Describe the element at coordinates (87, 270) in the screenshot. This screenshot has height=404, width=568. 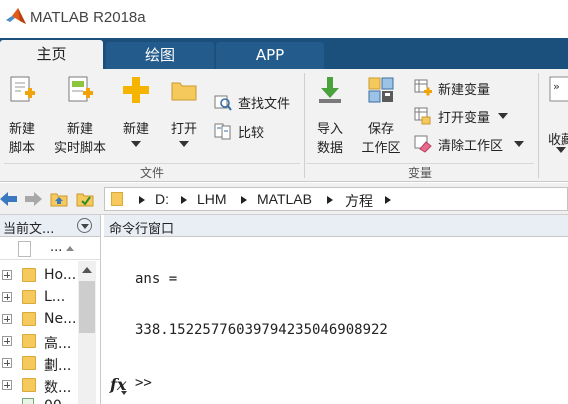
I see `scroll-up-icon` at that location.